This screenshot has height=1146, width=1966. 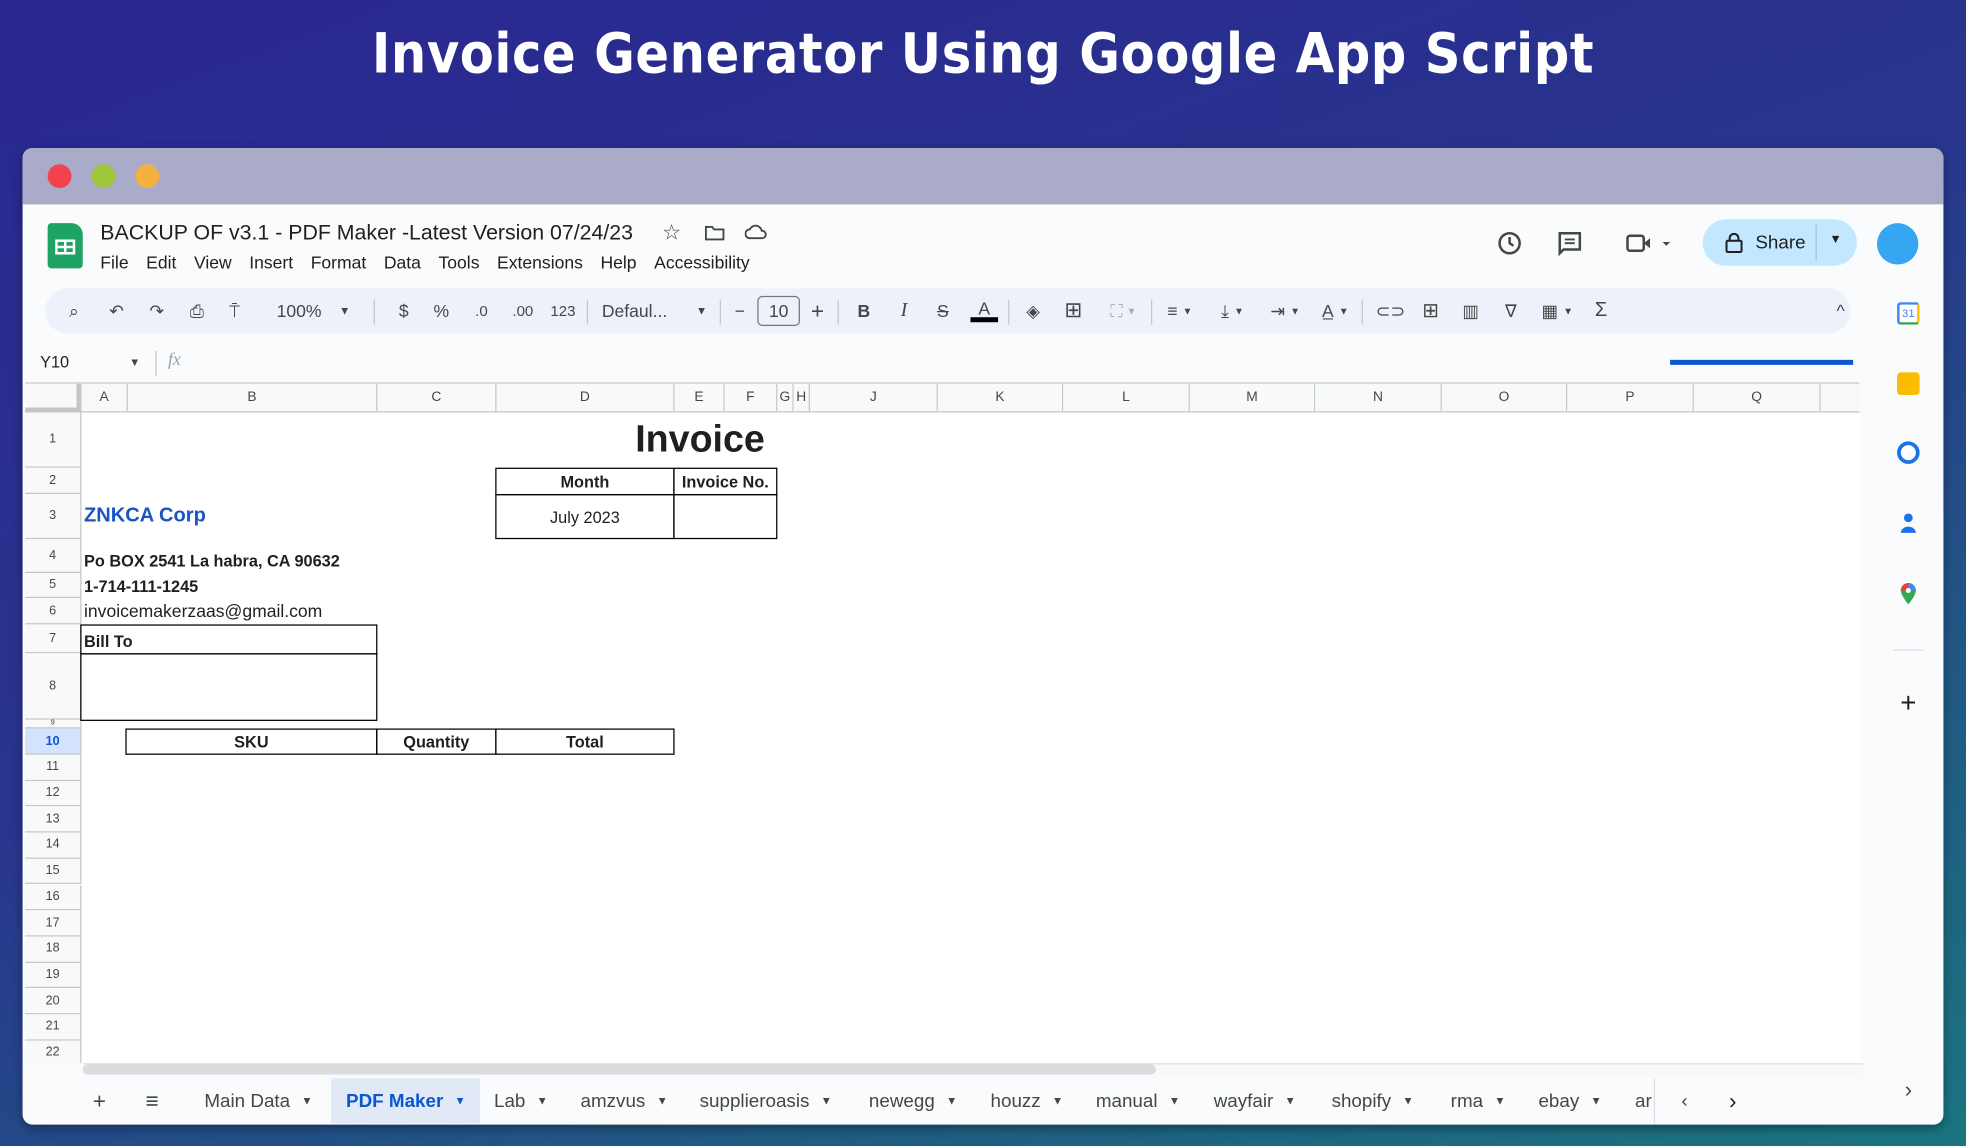 I want to click on sheet-tab-ebay: ebay ▼, so click(x=1570, y=1100).